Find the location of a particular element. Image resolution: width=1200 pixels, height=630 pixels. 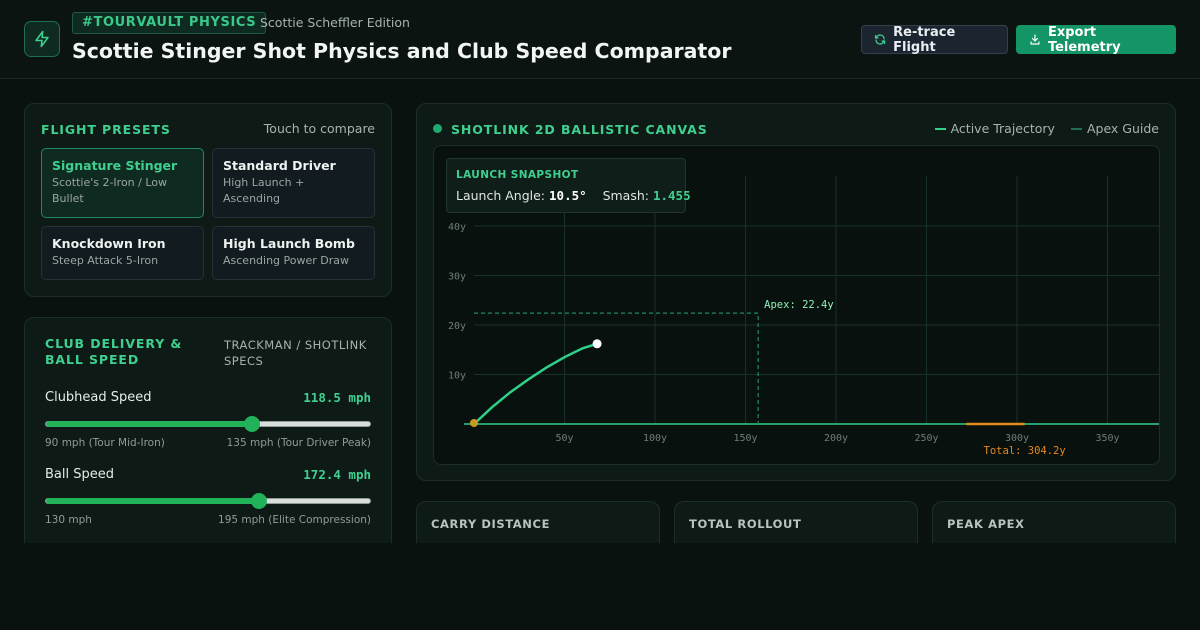

smash-label: Smash: is located at coordinates (625, 195).